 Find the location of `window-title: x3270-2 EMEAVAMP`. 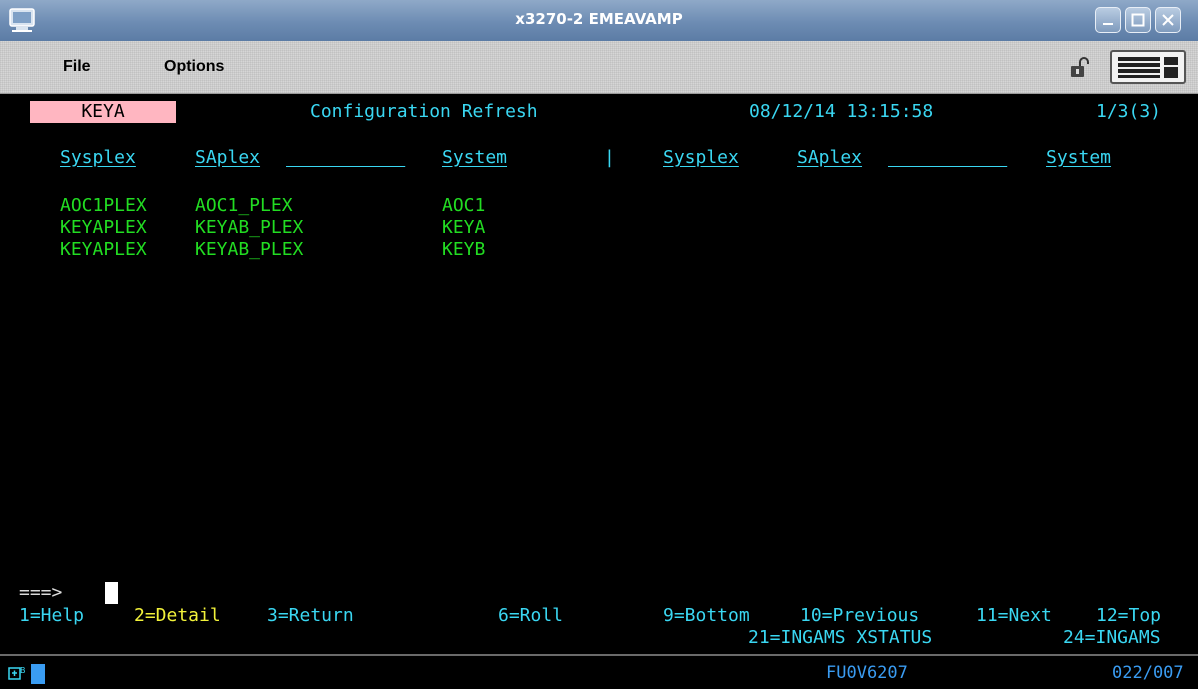

window-title: x3270-2 EMEAVAMP is located at coordinates (599, 19).